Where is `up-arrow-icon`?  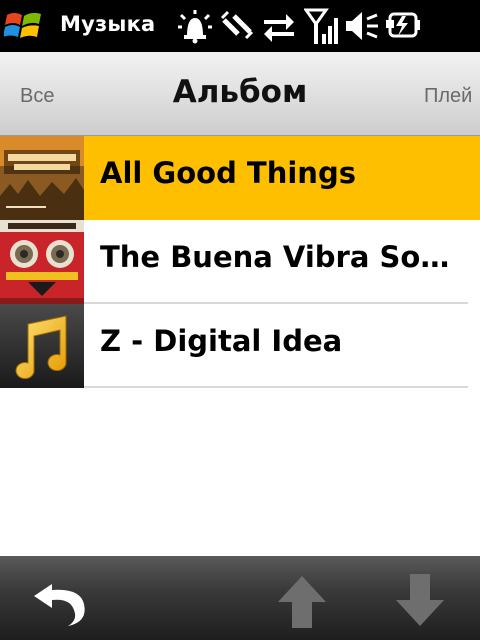 up-arrow-icon is located at coordinates (302, 600).